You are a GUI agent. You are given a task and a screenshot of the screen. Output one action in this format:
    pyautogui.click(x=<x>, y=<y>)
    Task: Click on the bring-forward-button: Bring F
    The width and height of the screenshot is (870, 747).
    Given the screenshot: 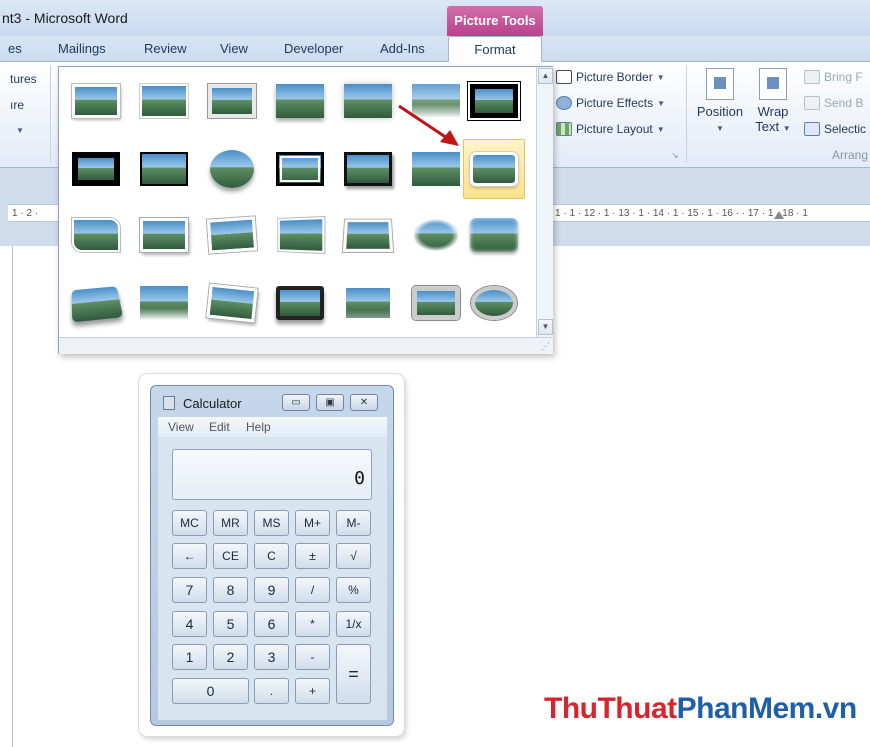 What is the action you would take?
    pyautogui.click(x=833, y=77)
    